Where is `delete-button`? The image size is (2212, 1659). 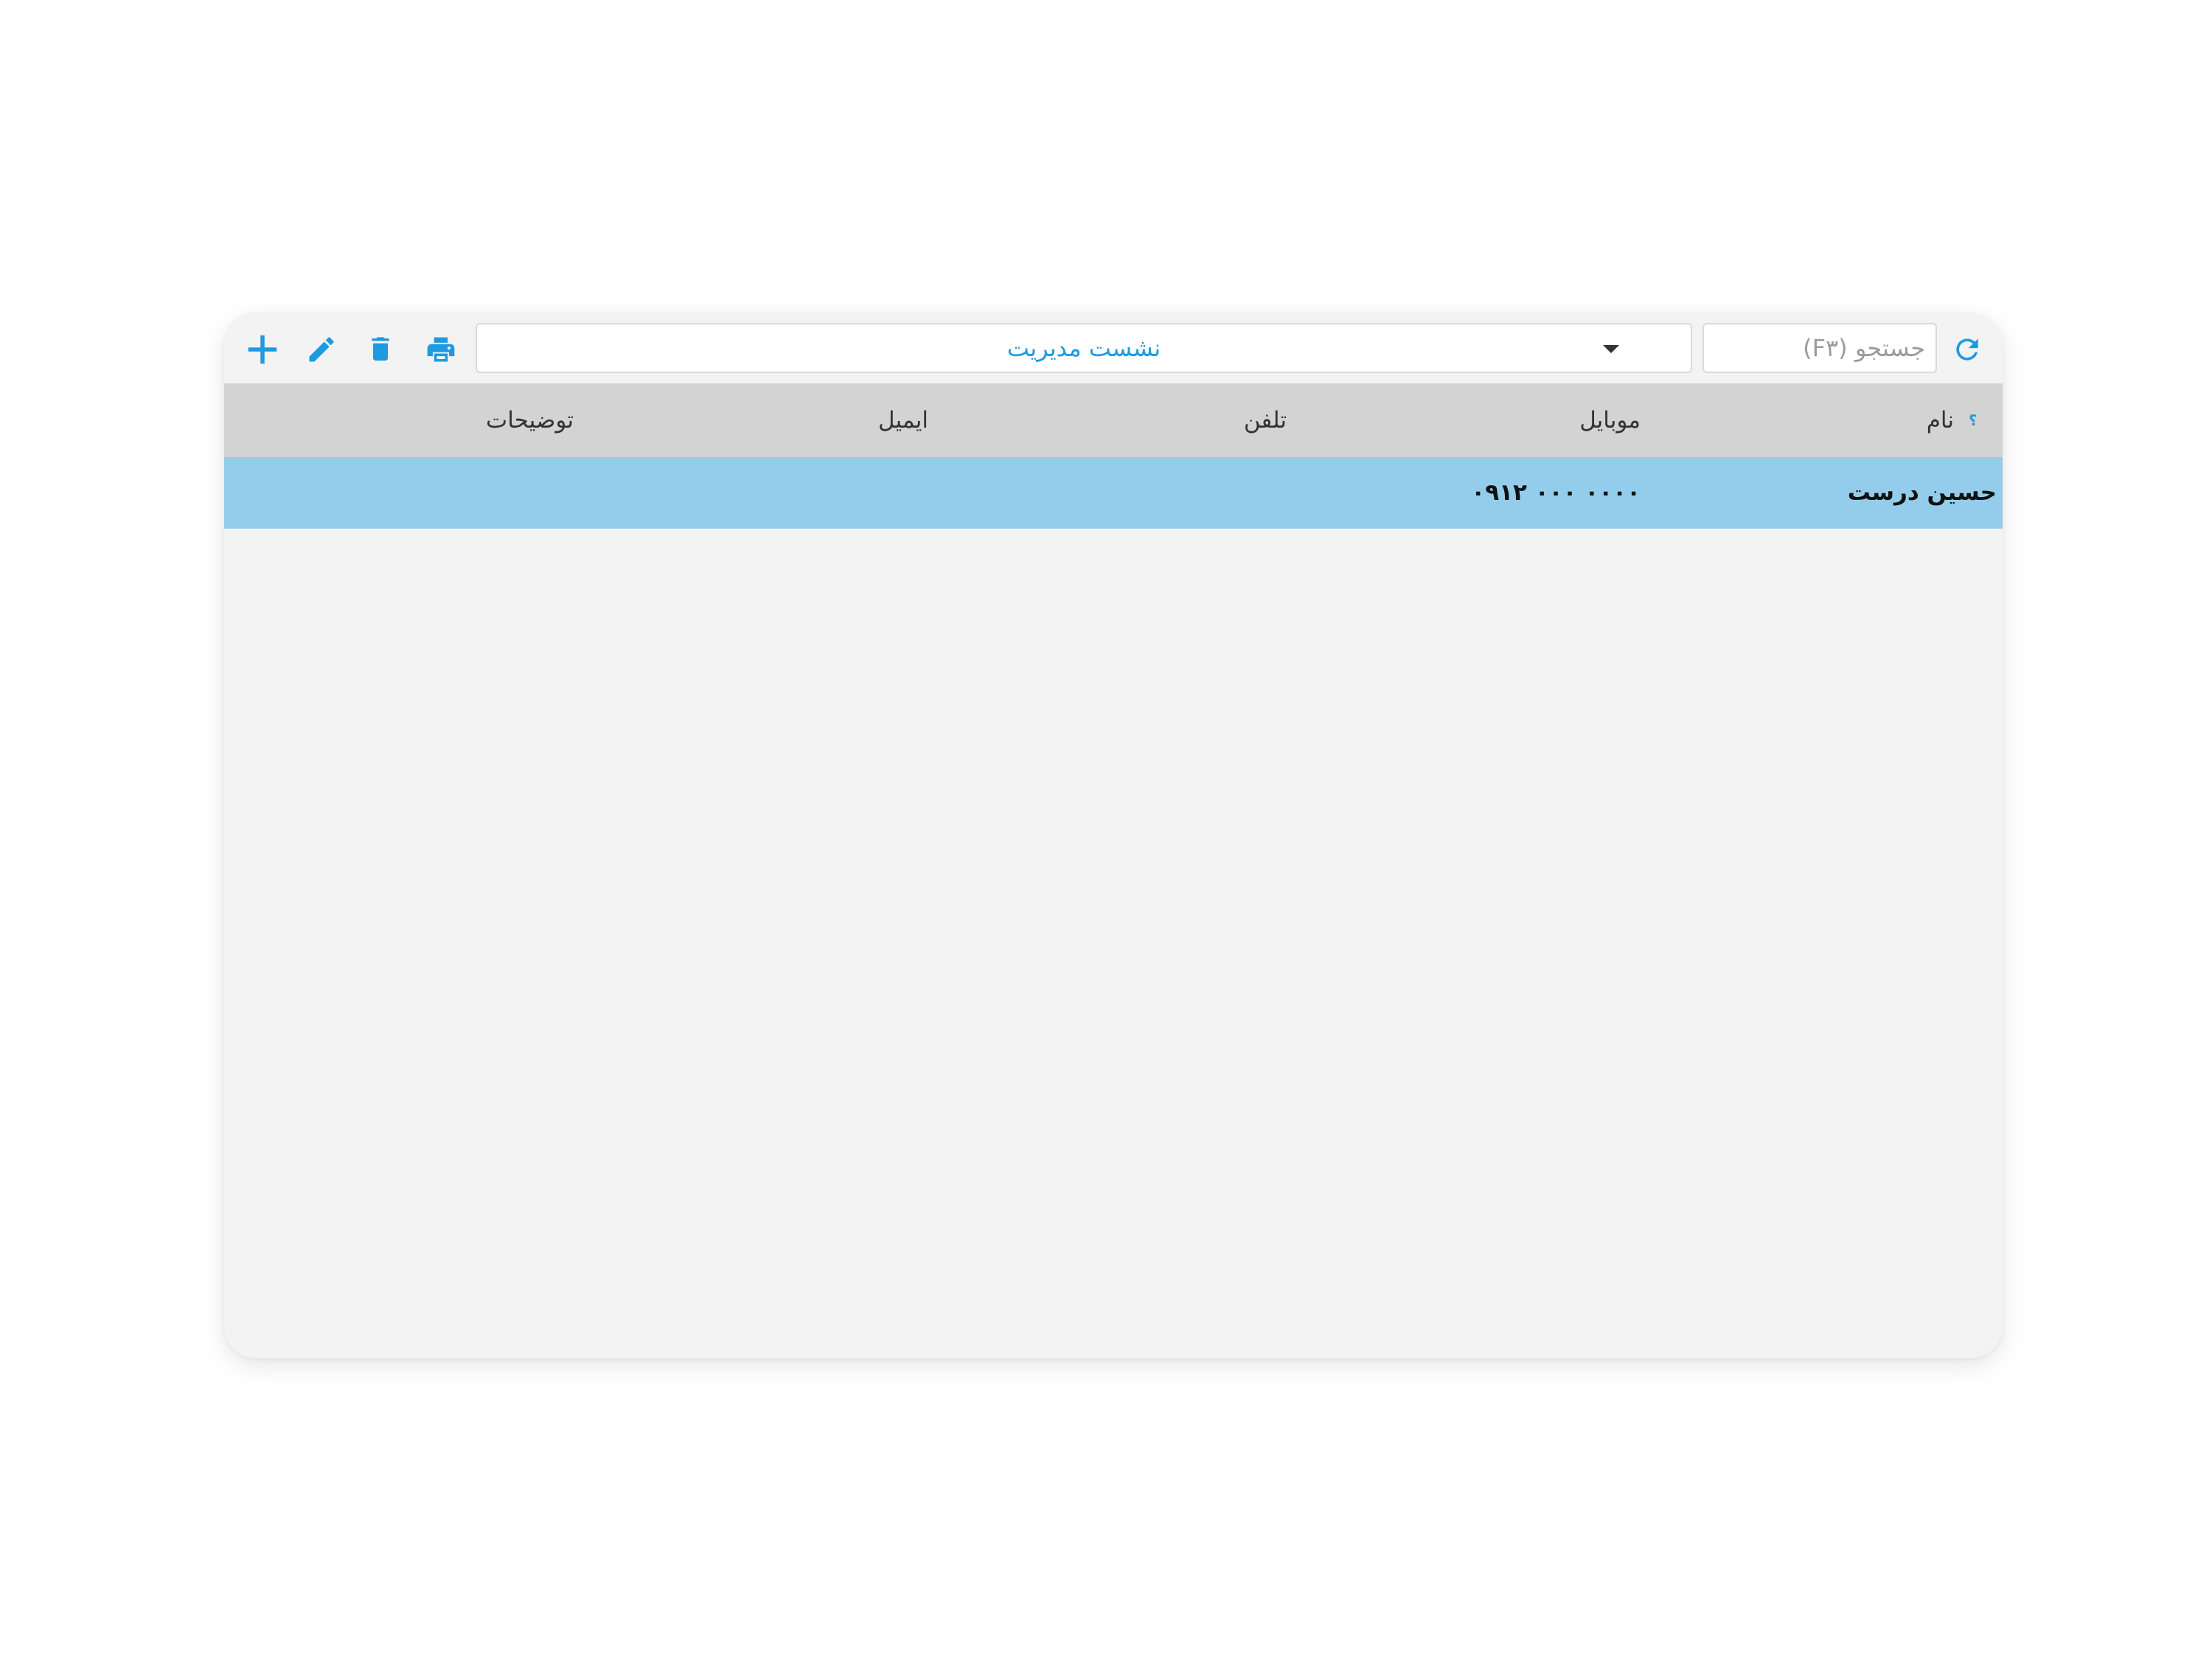 delete-button is located at coordinates (380, 349).